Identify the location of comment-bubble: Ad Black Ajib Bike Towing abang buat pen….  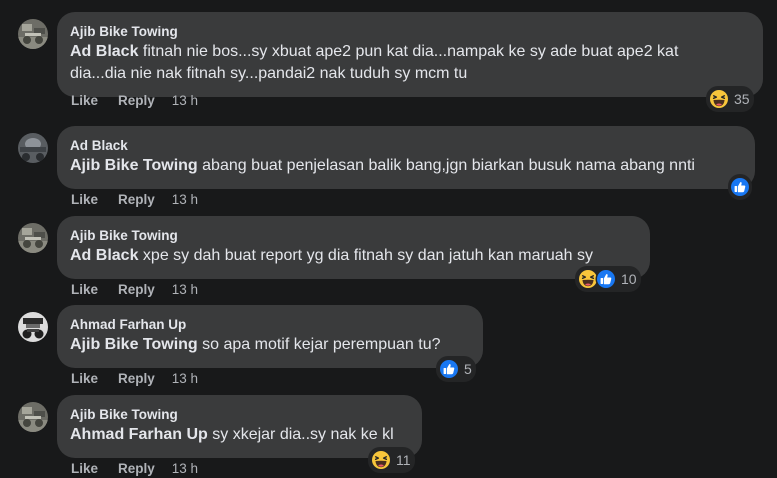
(406, 157).